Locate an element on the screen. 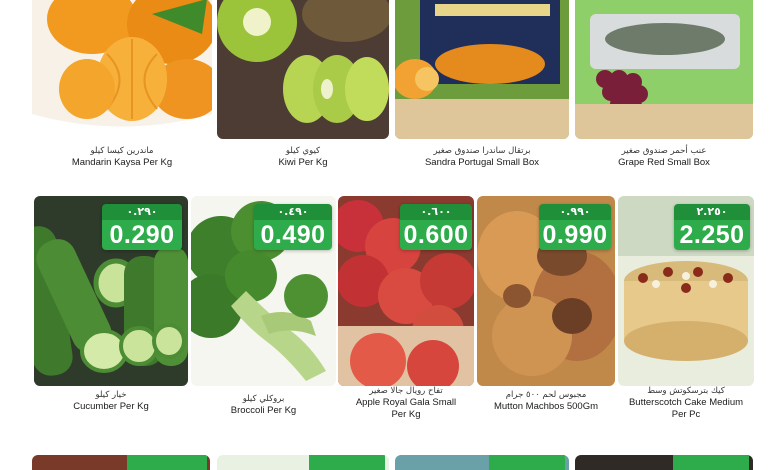 Image resolution: width=780 pixels, height=470 pixels. product-caption: مجبوس لحم ٥٠٠ جرام Mutton Machbos 500Gm is located at coordinates (546, 401).